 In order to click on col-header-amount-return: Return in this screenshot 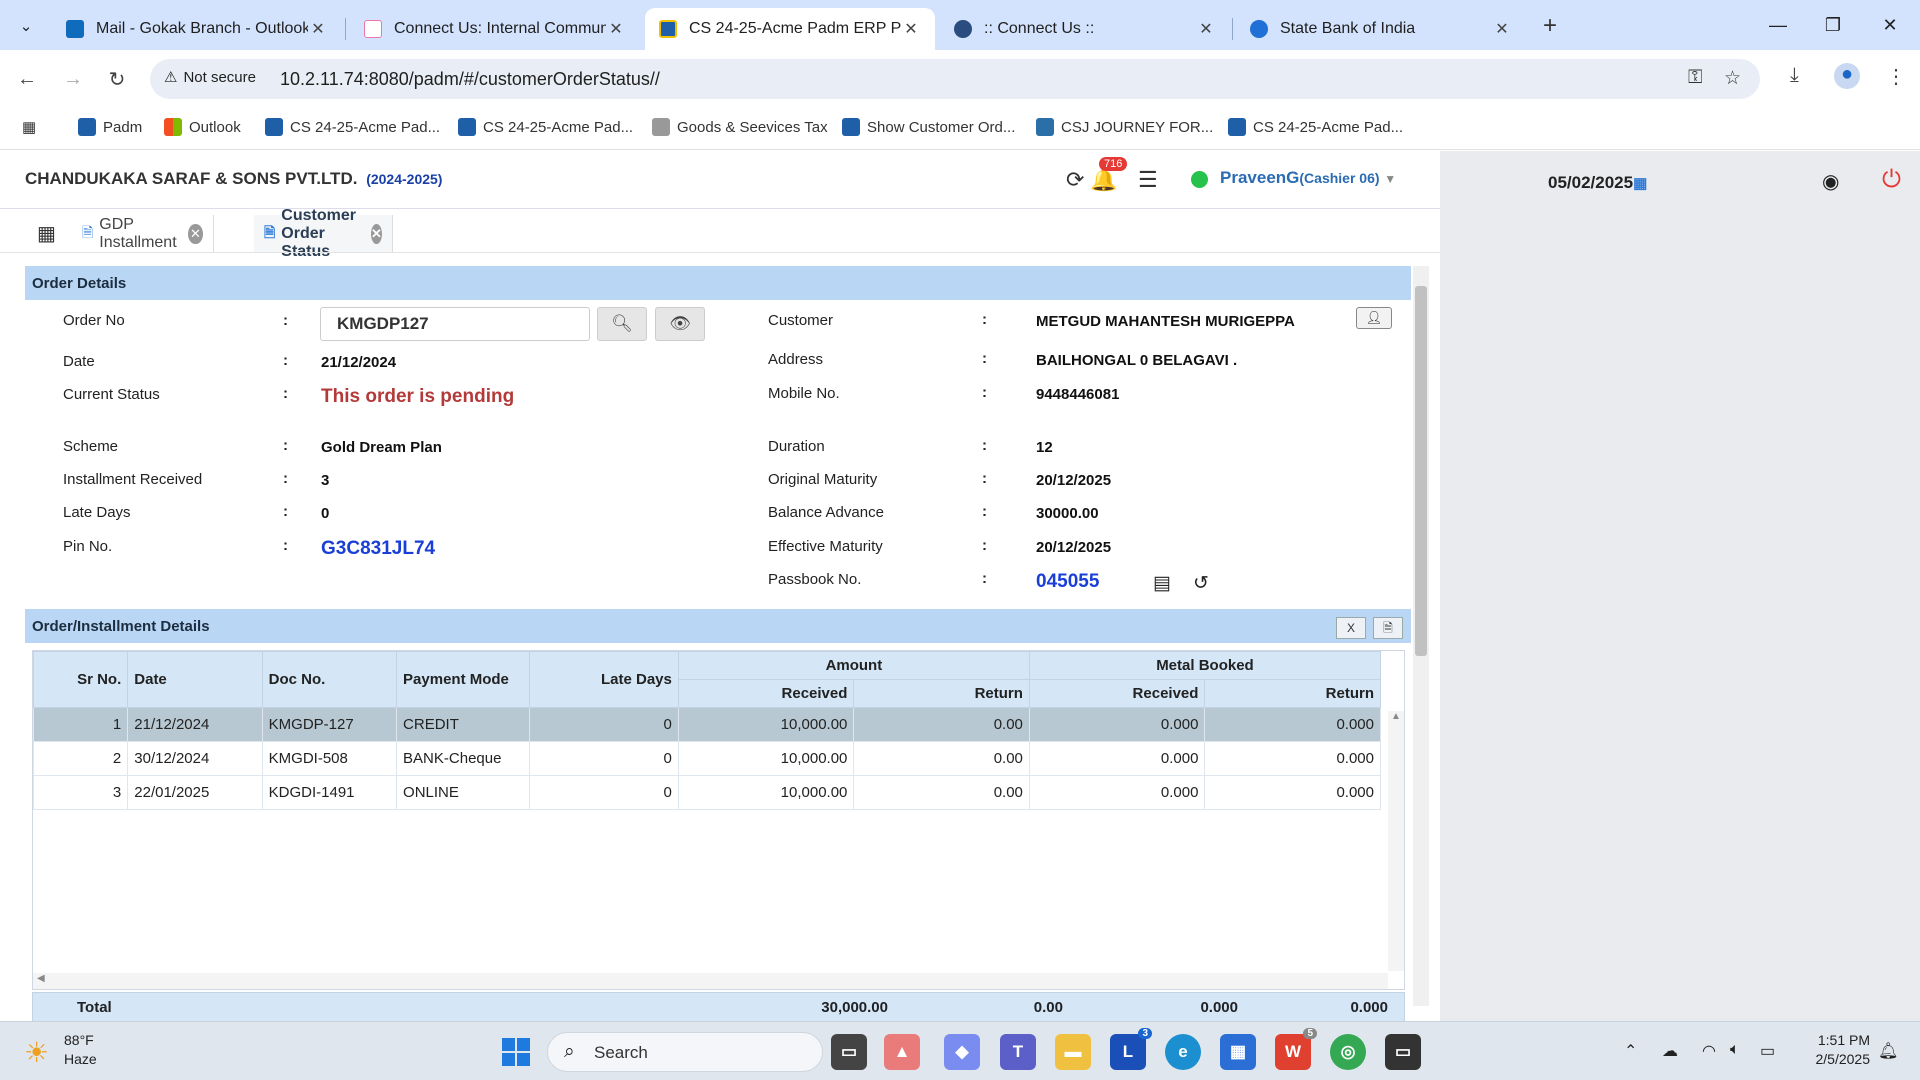, I will do `click(941, 693)`.